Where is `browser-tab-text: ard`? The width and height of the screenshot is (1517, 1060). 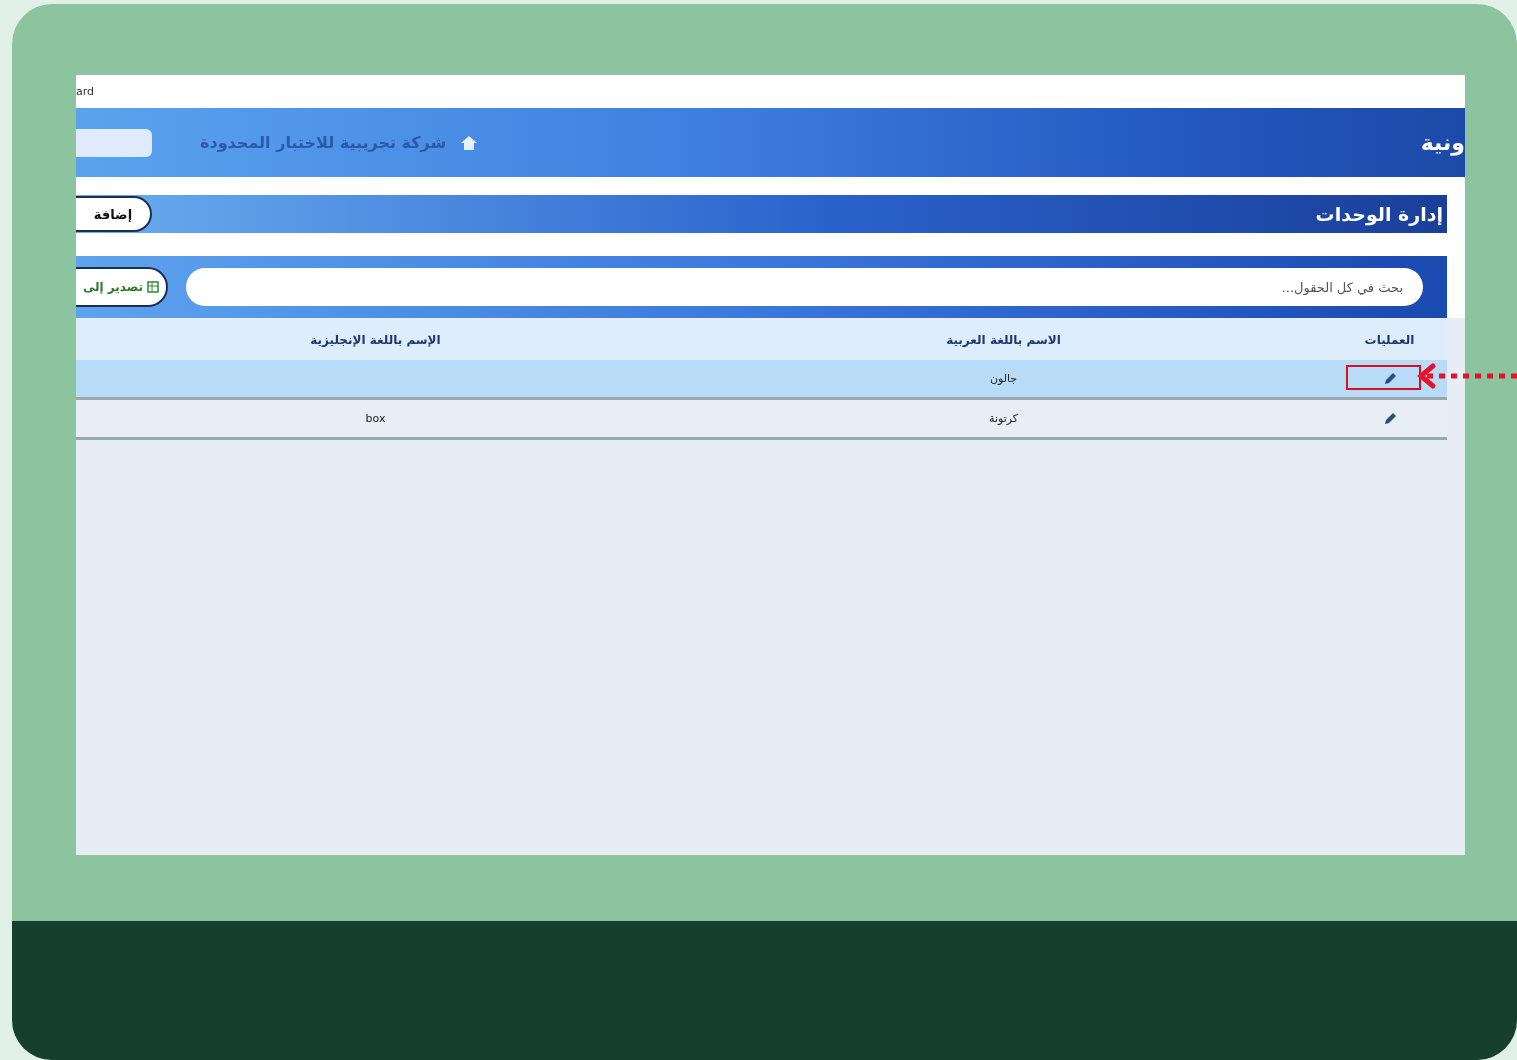
browser-tab-text: ard is located at coordinates (85, 91).